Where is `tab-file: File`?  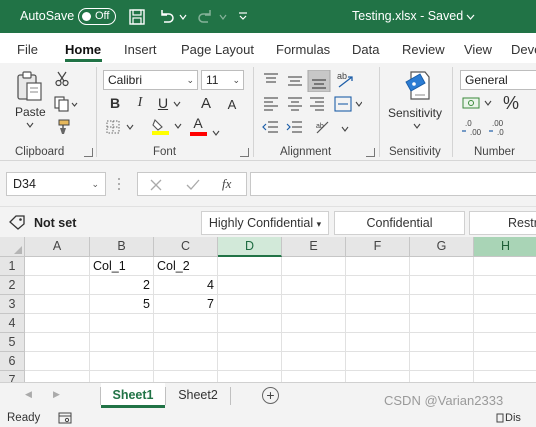
tab-file: File is located at coordinates (27, 49).